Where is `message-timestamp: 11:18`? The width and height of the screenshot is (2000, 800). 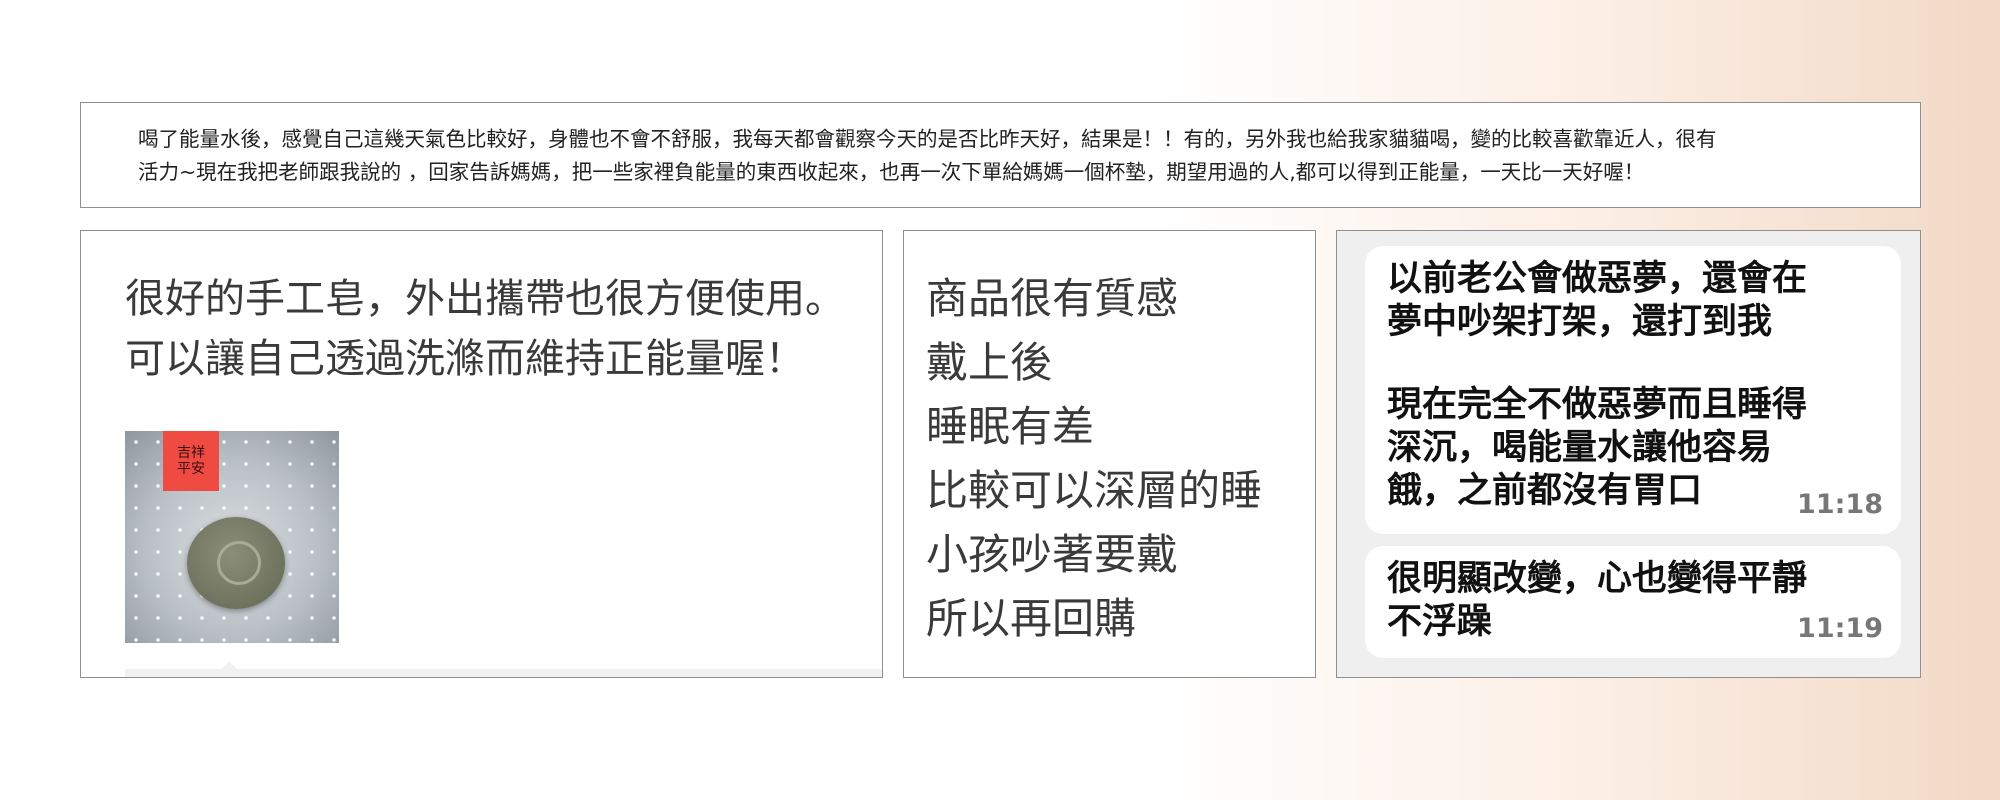 message-timestamp: 11:18 is located at coordinates (1840, 504).